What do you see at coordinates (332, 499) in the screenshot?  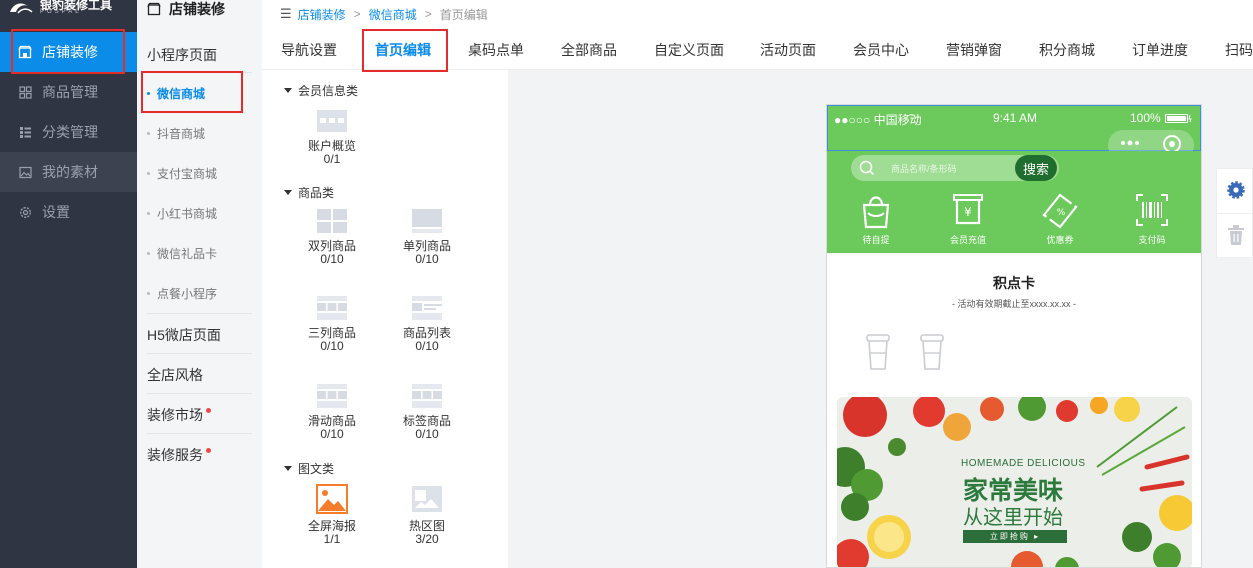 I see `poster-thumb-icon` at bounding box center [332, 499].